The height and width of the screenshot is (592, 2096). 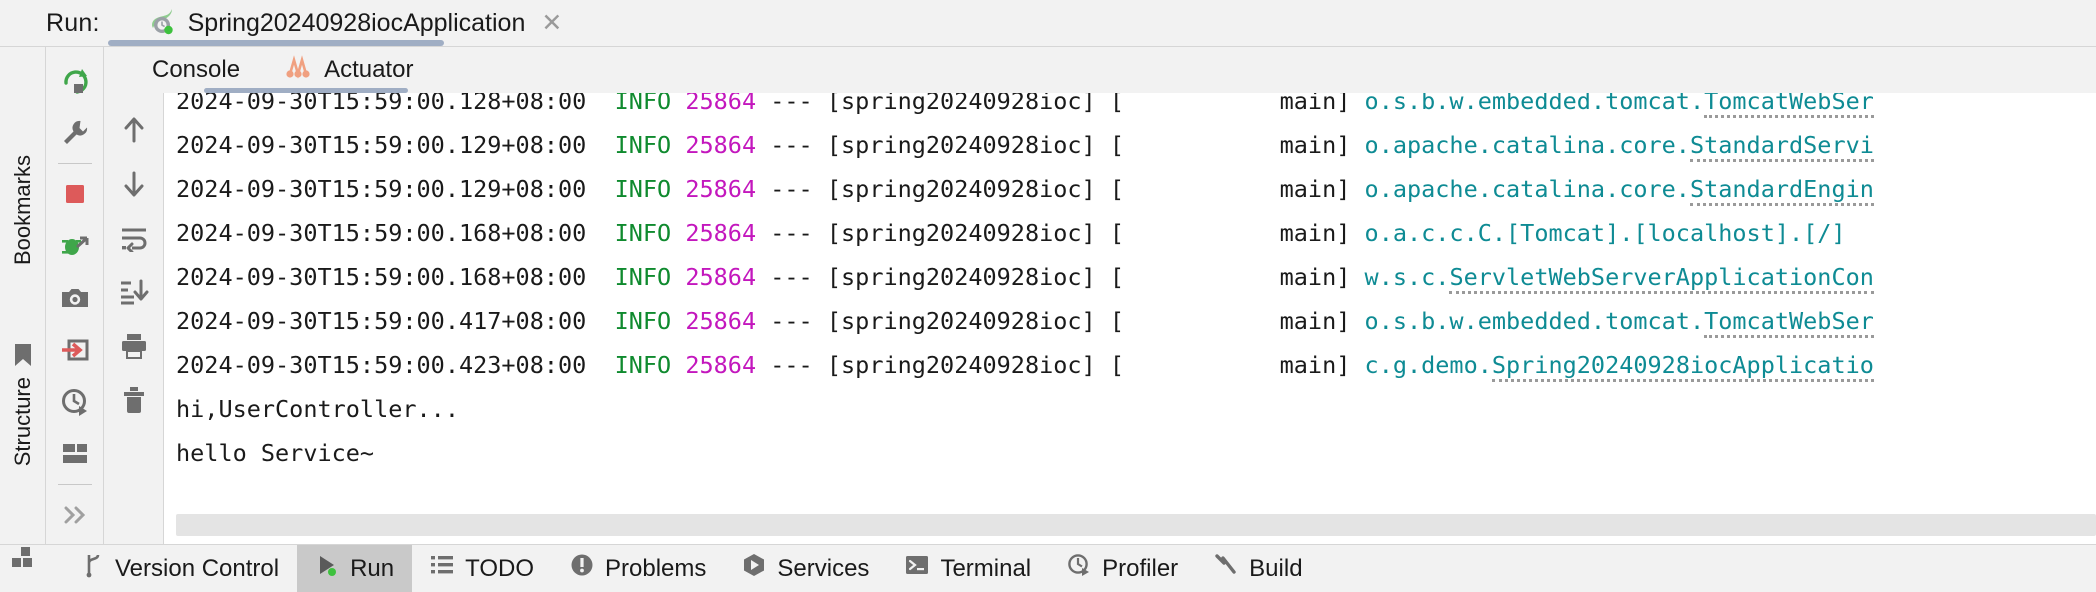 I want to click on tool-window-version-control: Version Control, so click(x=180, y=568).